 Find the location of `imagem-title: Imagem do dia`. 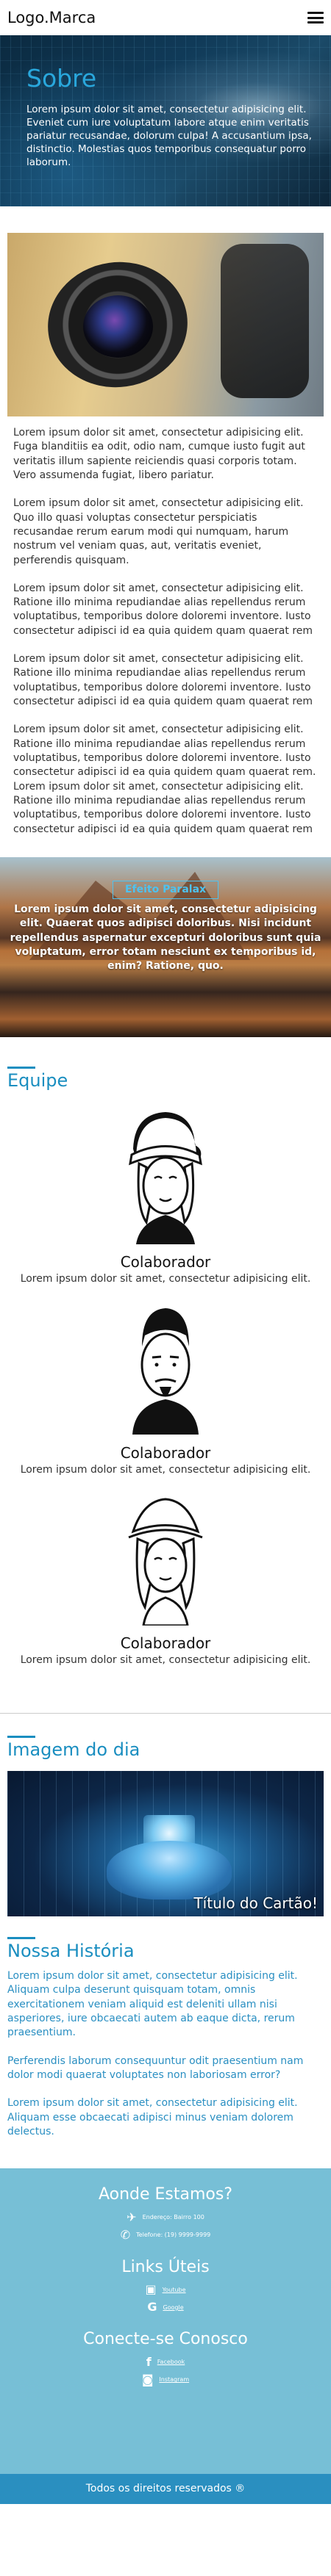

imagem-title: Imagem do dia is located at coordinates (73, 1750).